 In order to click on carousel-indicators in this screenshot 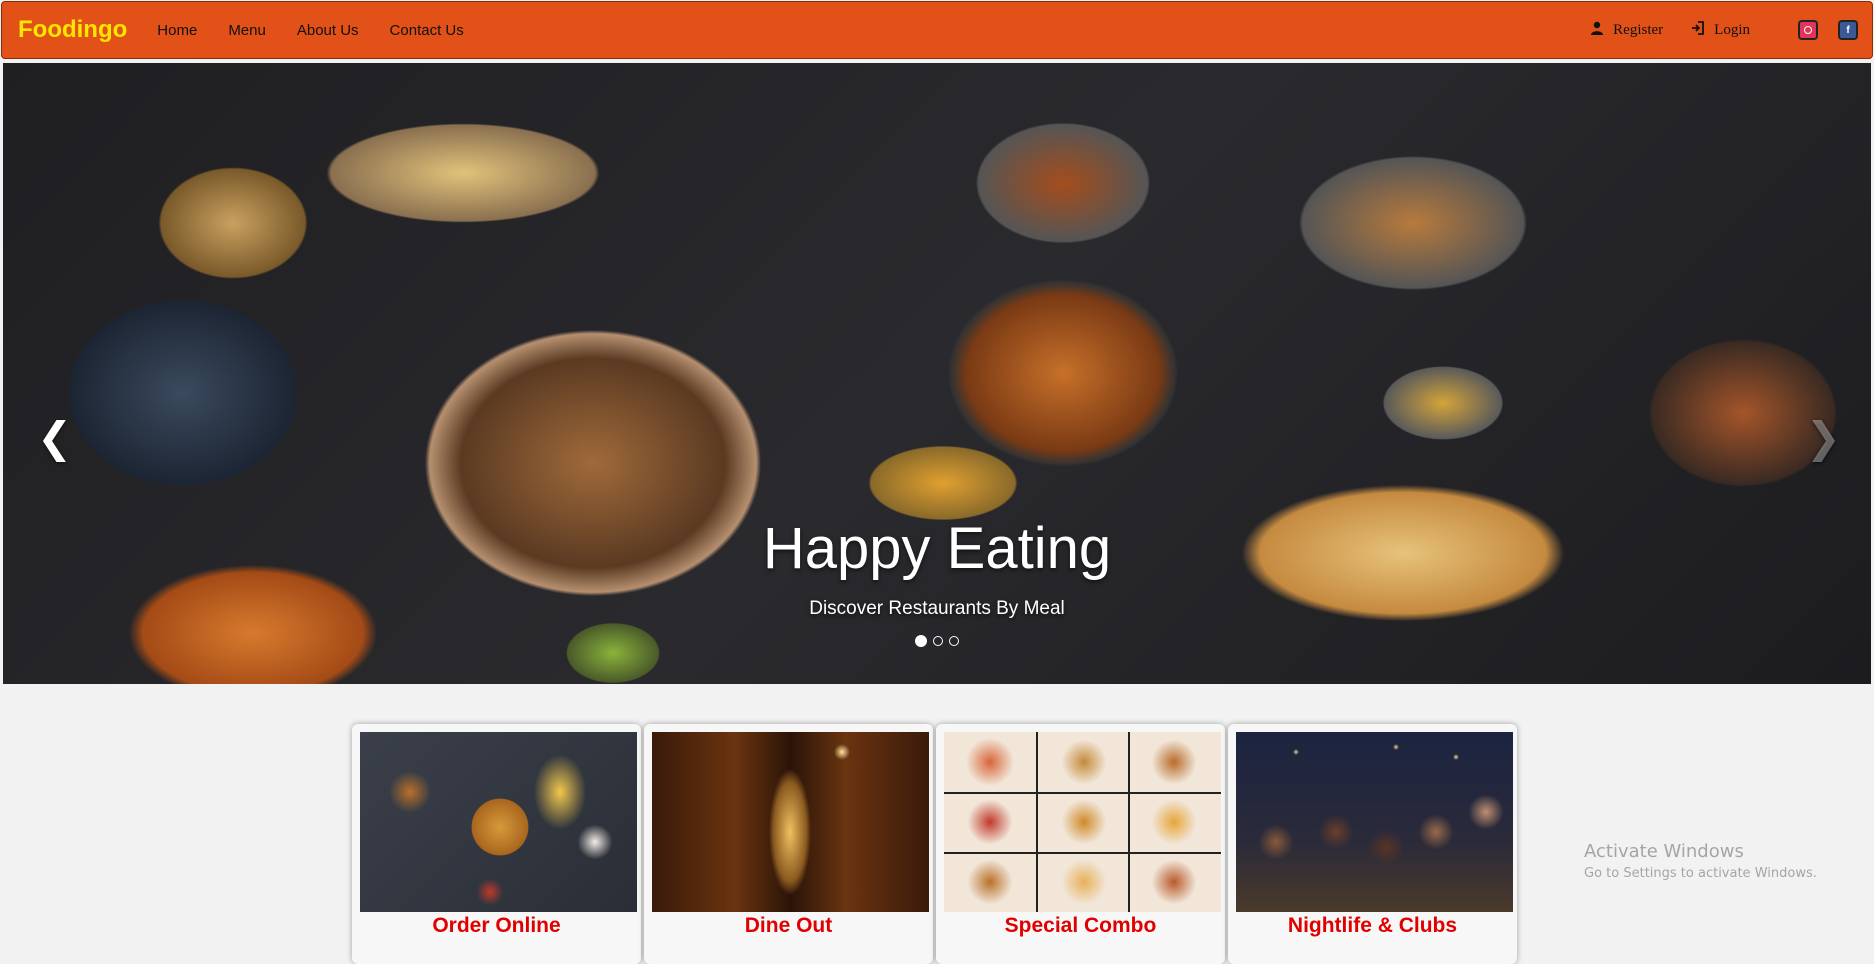, I will do `click(937, 641)`.